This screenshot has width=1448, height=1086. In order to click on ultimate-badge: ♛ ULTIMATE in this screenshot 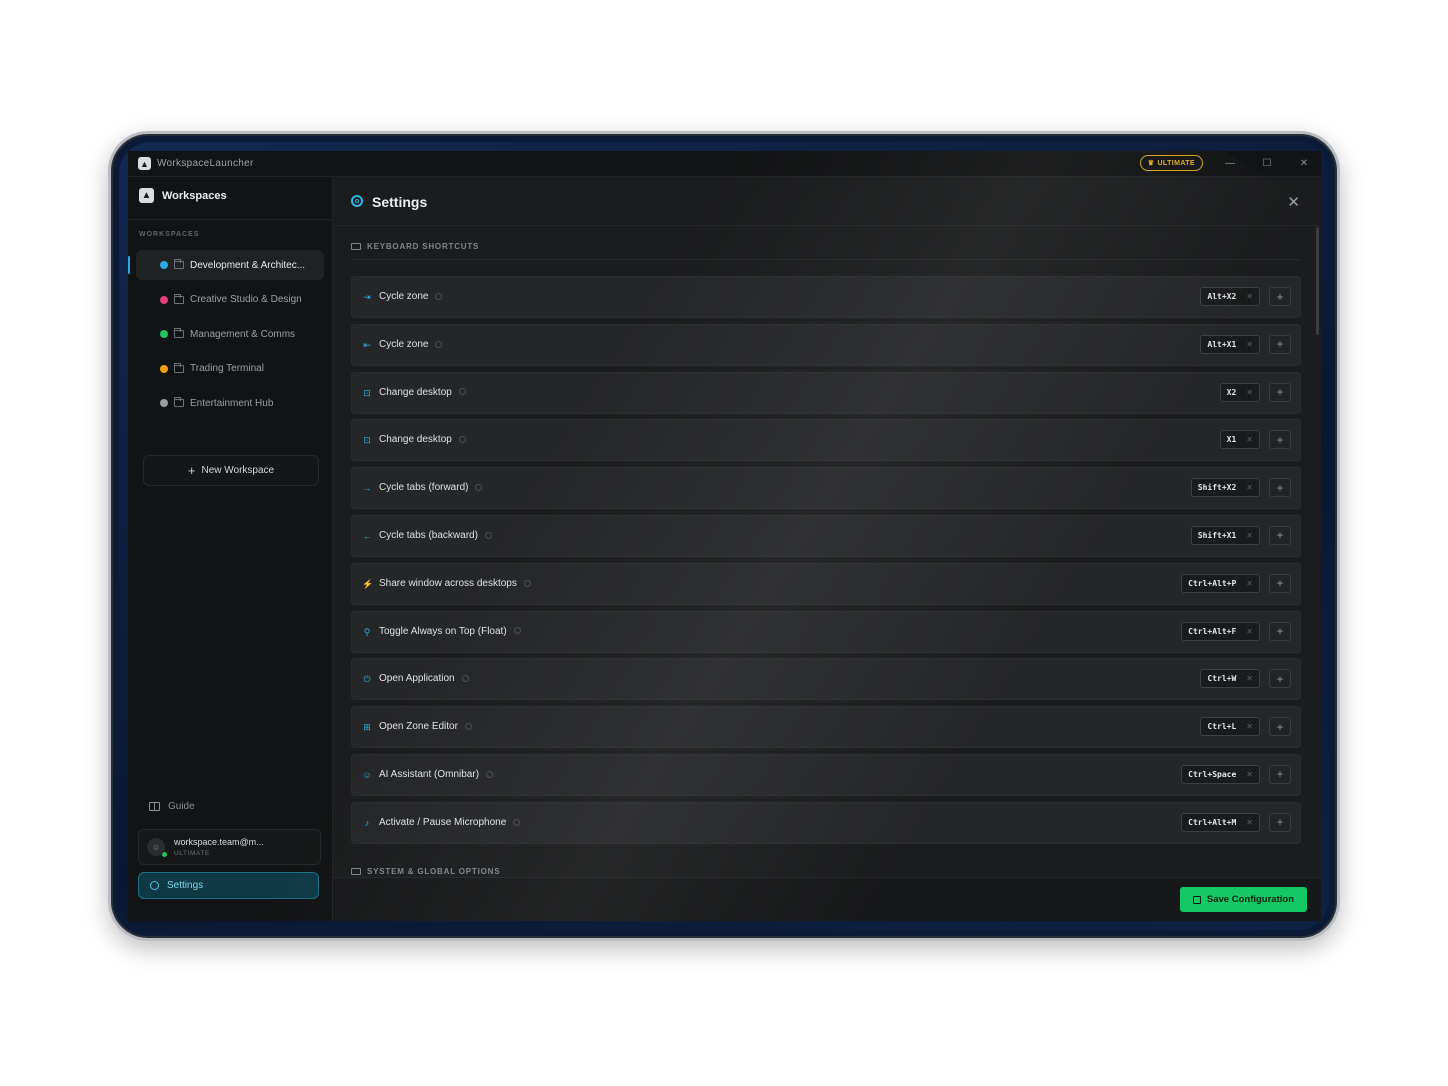, I will do `click(1171, 163)`.